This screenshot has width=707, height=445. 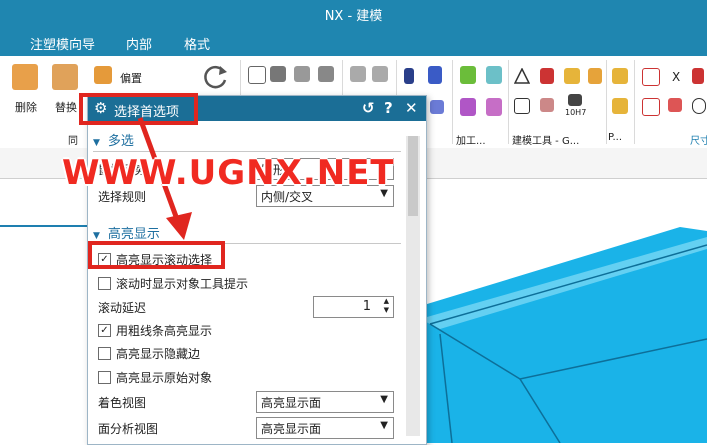 What do you see at coordinates (257, 75) in the screenshot?
I see `sketch-icon` at bounding box center [257, 75].